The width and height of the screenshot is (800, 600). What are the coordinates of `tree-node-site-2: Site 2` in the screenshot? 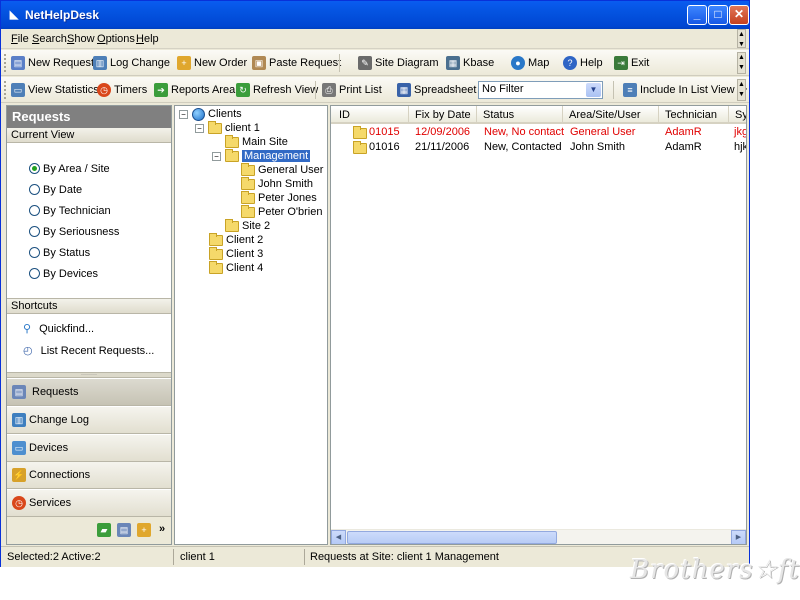 It's located at (247, 225).